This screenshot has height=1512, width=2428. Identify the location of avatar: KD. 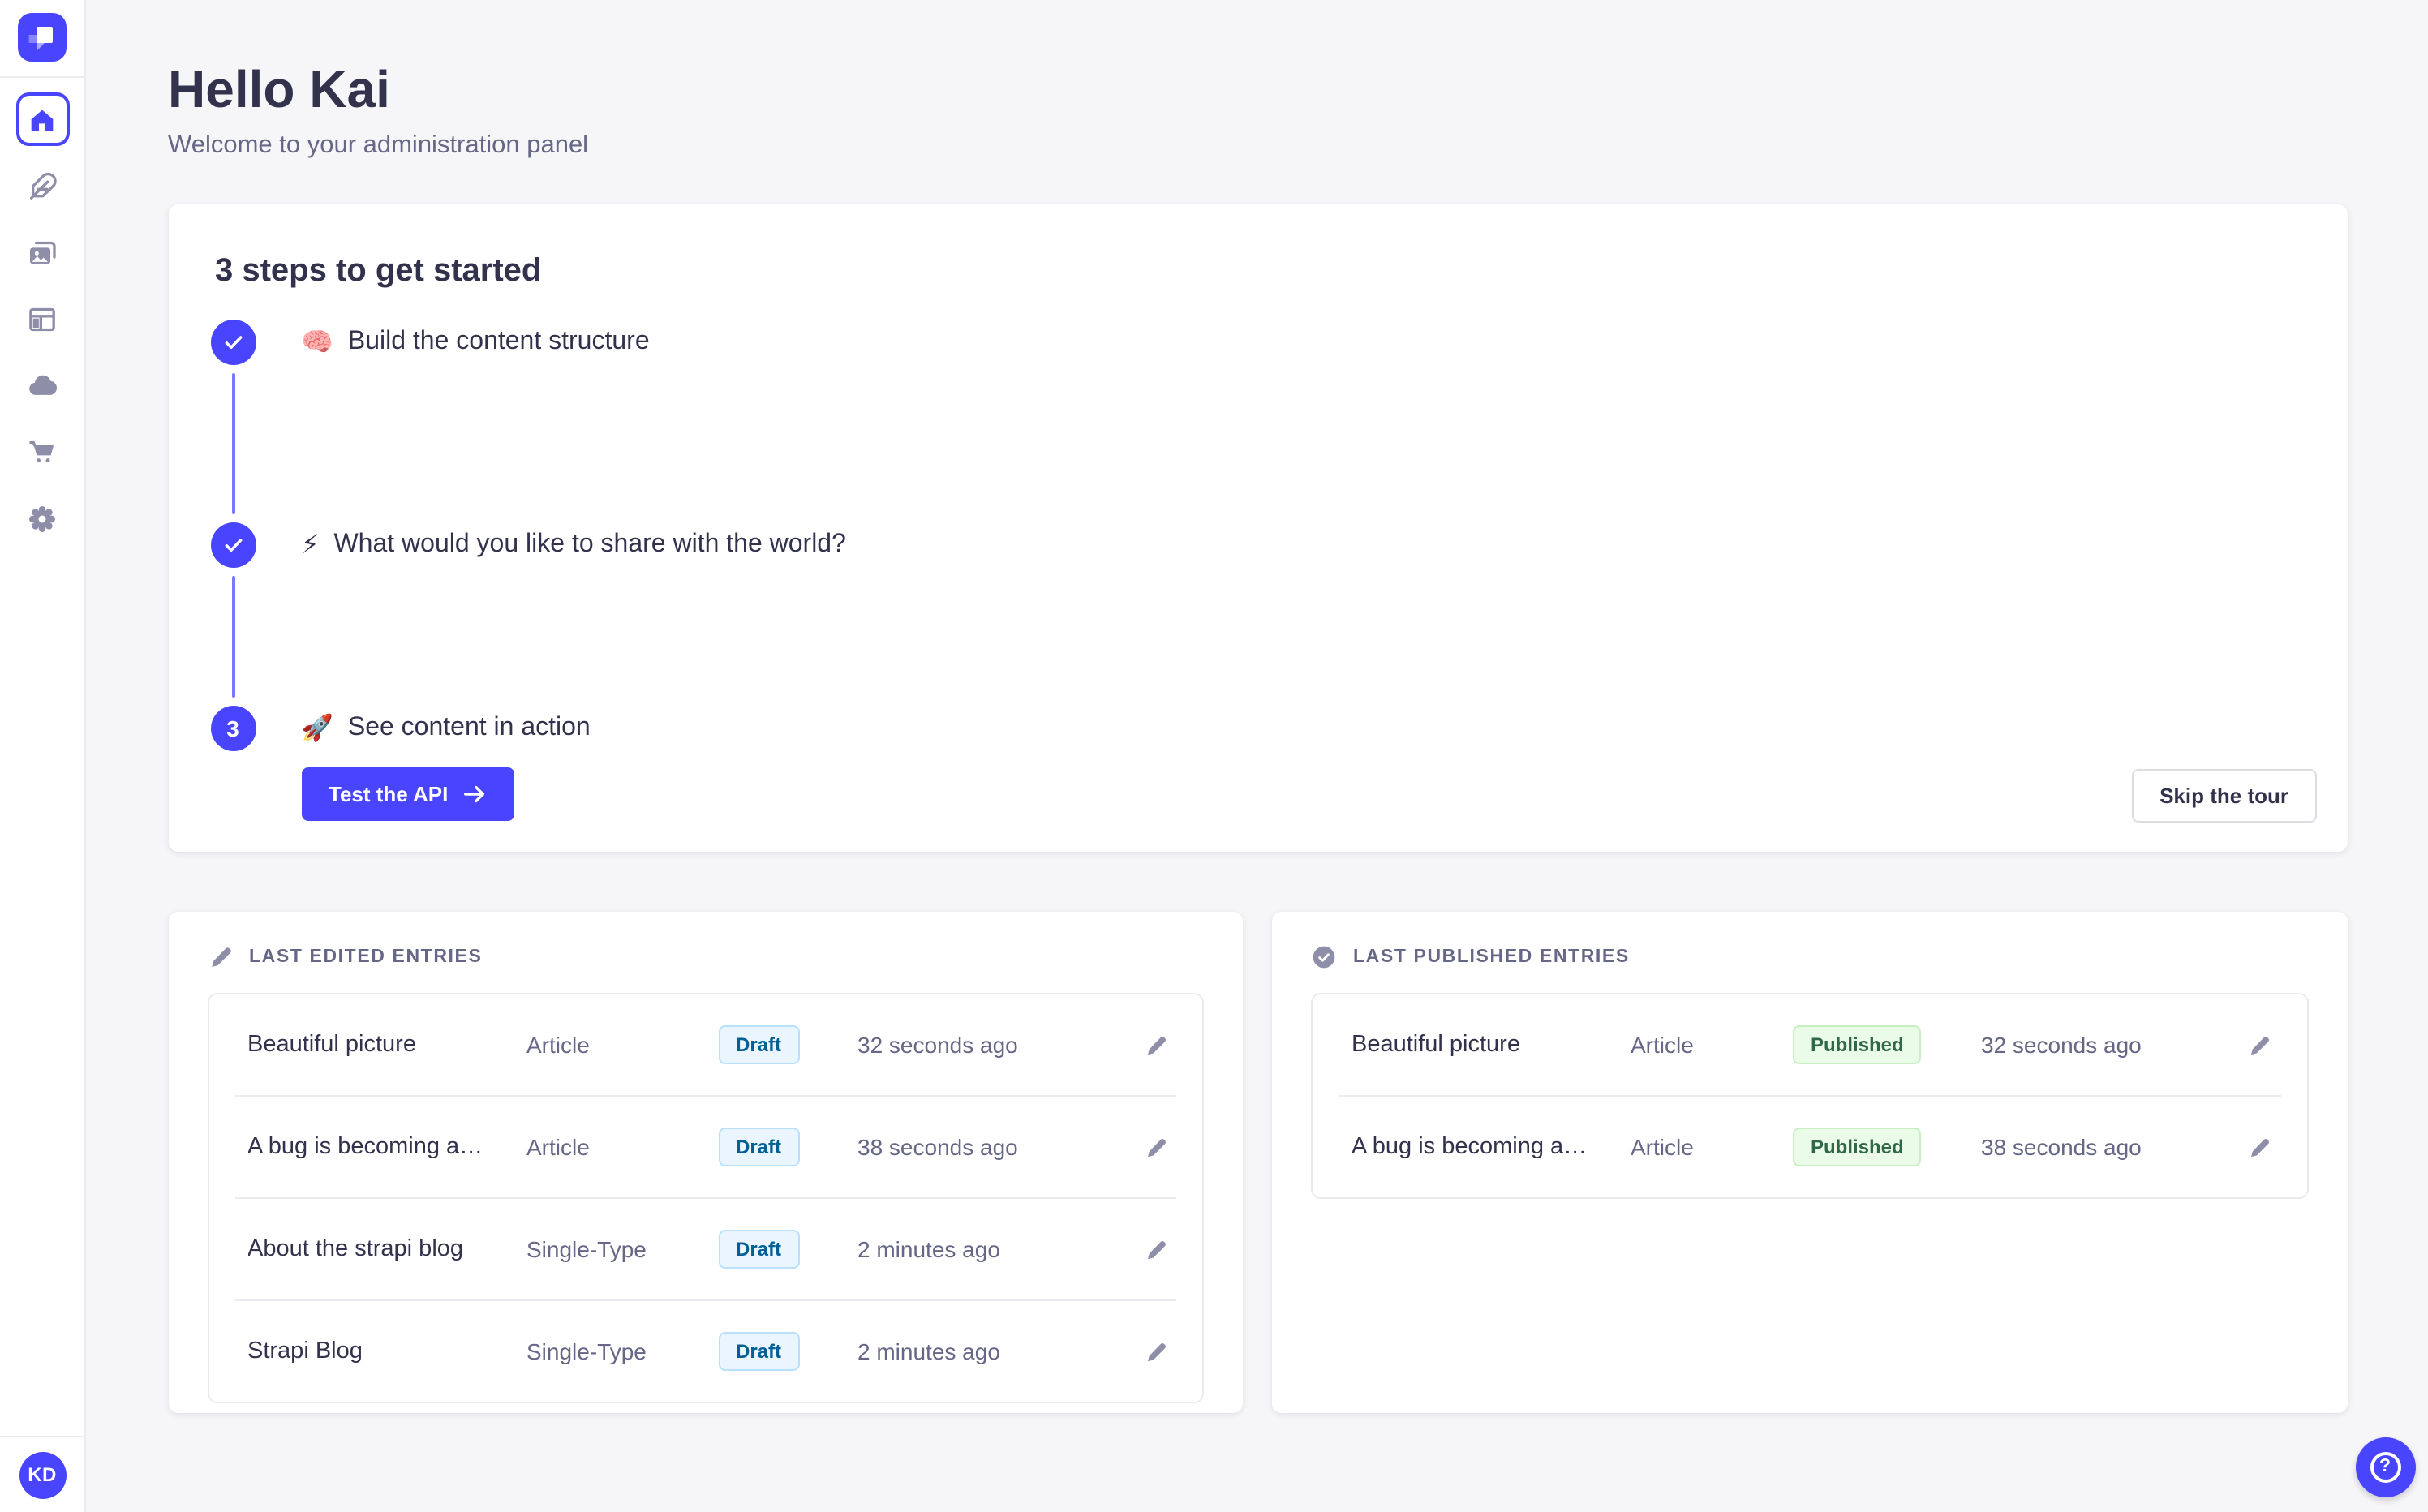
(42, 1474).